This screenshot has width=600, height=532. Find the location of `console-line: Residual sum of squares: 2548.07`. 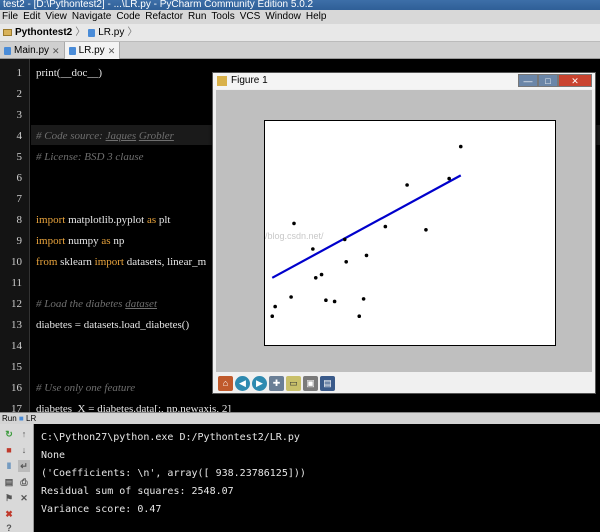

console-line: Residual sum of squares: 2548.07 is located at coordinates (137, 491).